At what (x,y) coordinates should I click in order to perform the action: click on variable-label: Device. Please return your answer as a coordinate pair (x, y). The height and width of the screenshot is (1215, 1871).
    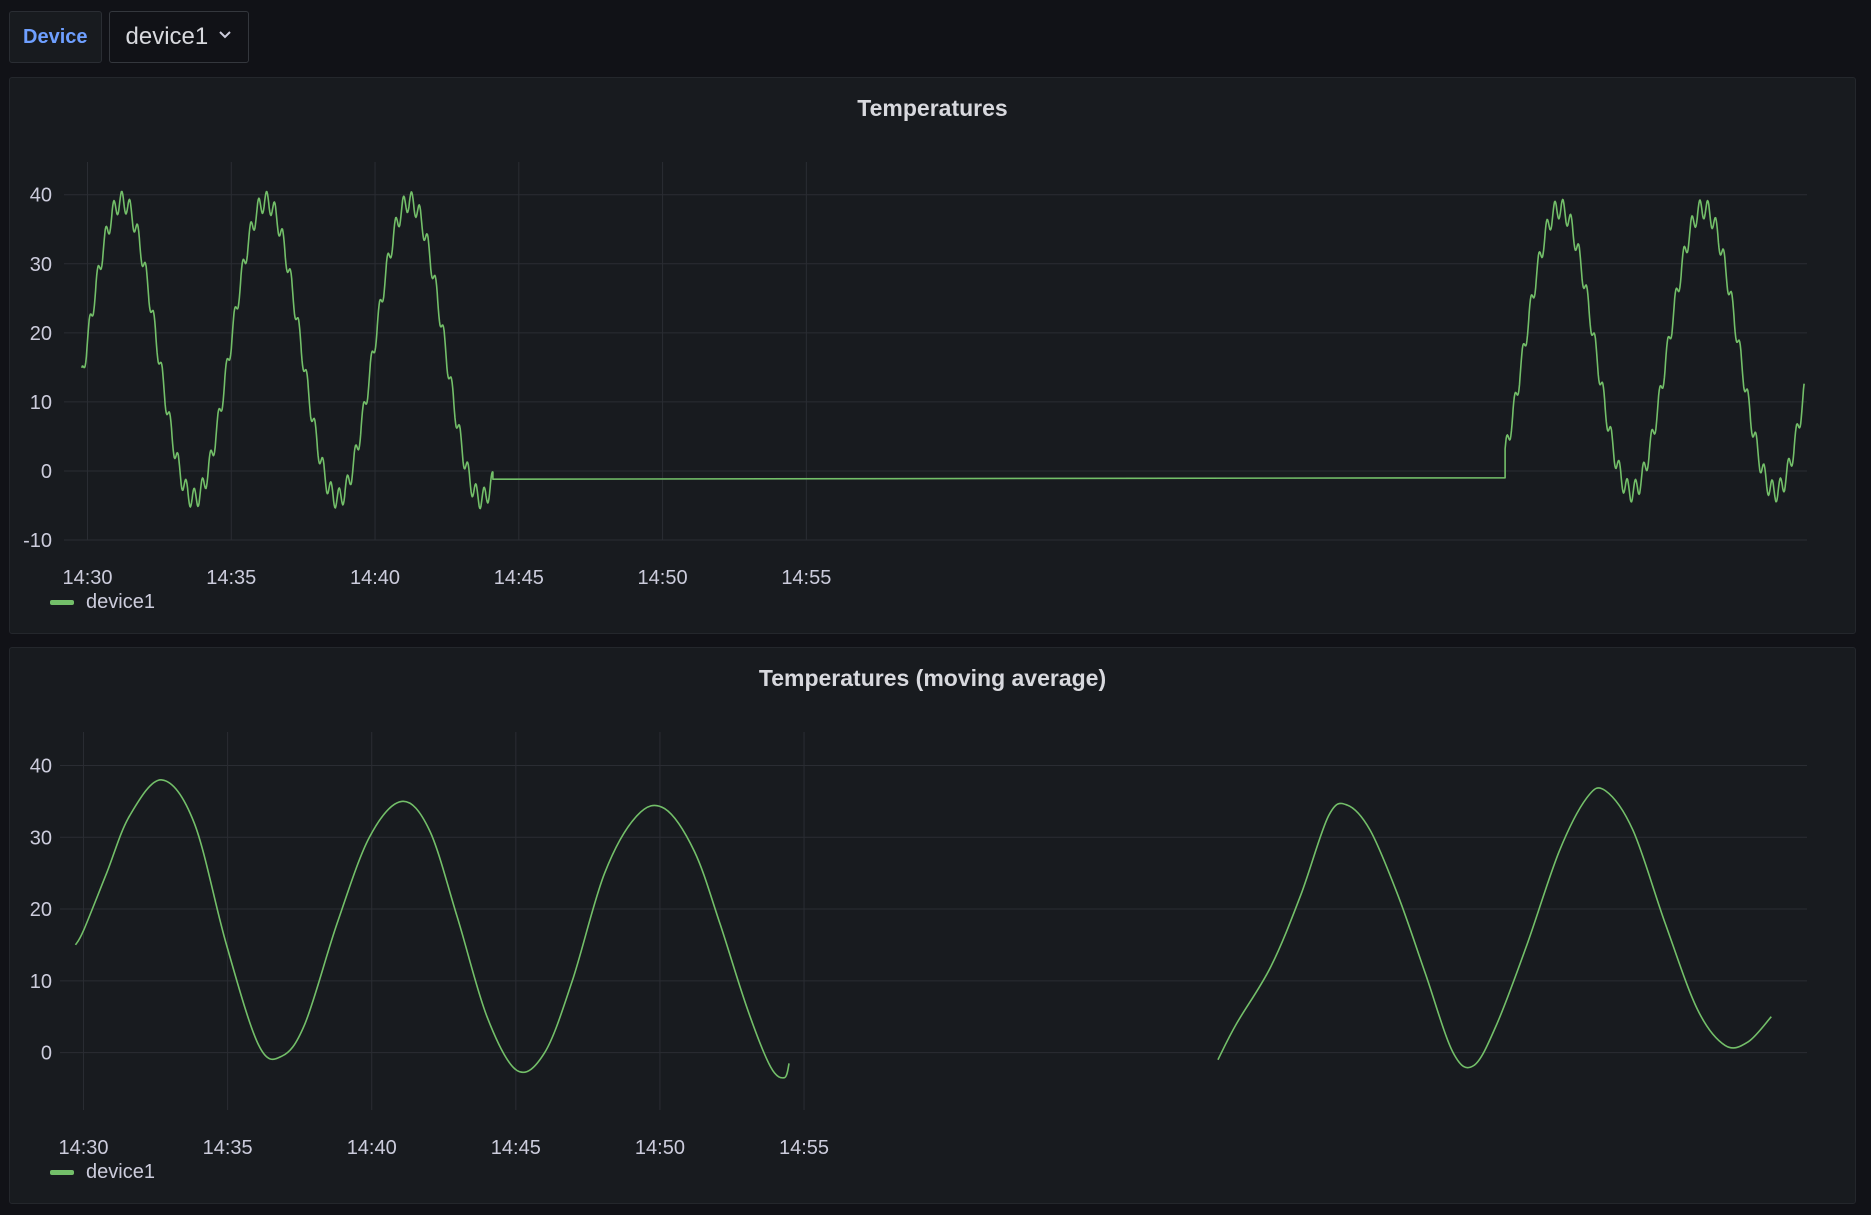
    Looking at the image, I should click on (55, 37).